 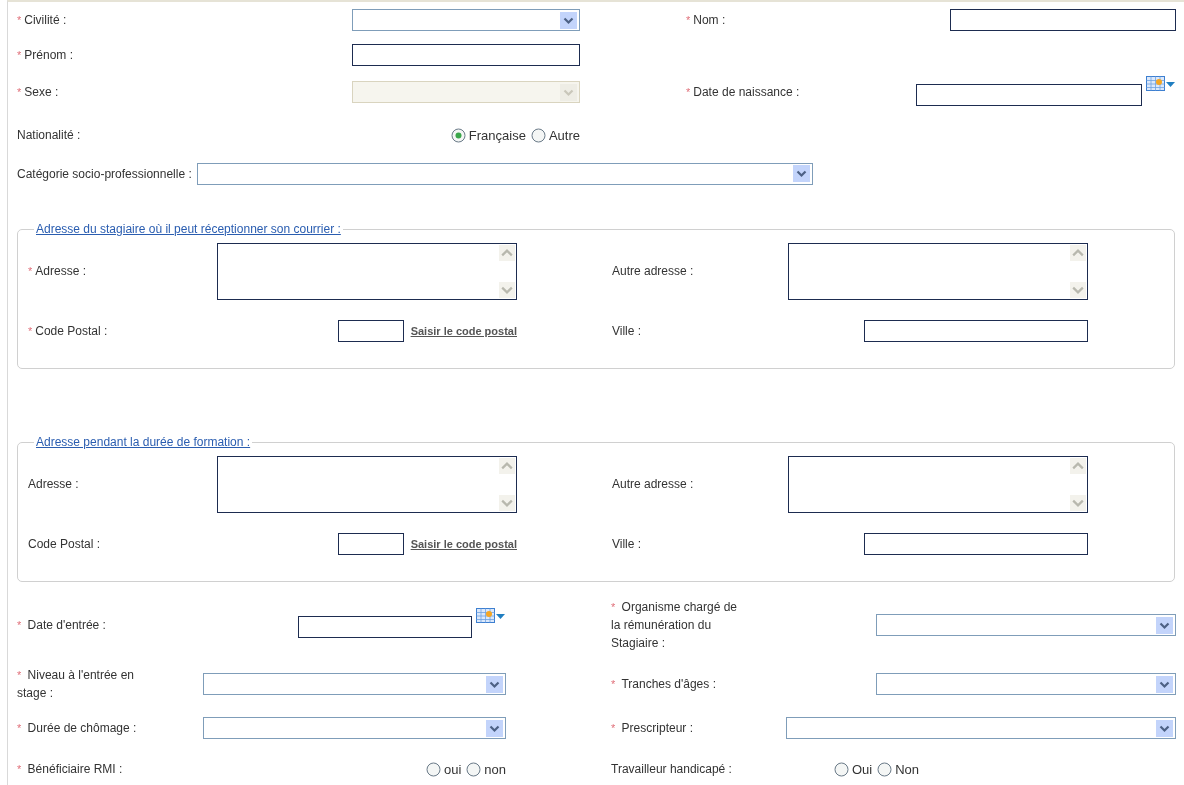 What do you see at coordinates (76, 684) in the screenshot?
I see `field-label: * Niveau à l'entrée en stage :` at bounding box center [76, 684].